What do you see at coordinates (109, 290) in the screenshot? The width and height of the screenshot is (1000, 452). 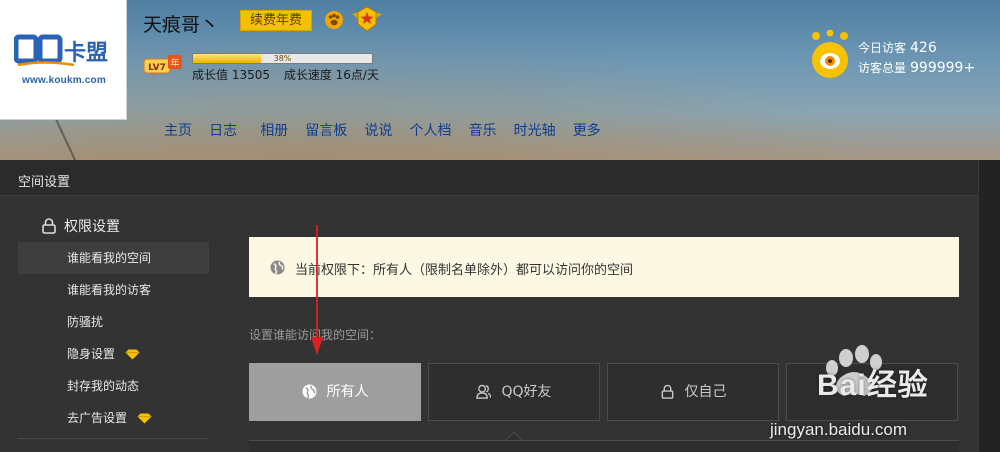 I see `sidebar-item-label: 谁能看我的访客` at bounding box center [109, 290].